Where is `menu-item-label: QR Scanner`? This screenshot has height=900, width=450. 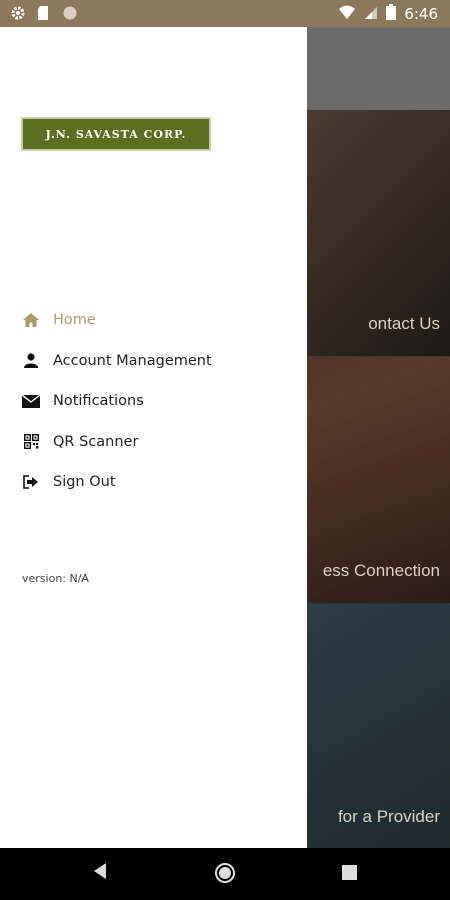
menu-item-label: QR Scanner is located at coordinates (96, 441).